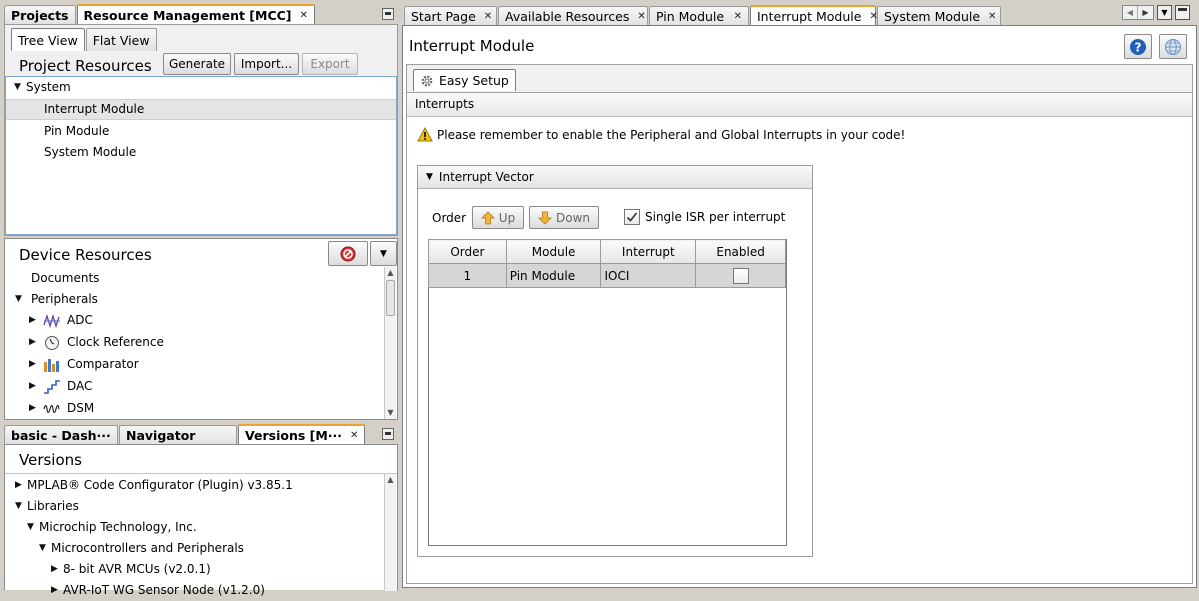 This screenshot has height=601, width=1199. I want to click on device-item-documents: Documents, so click(65, 278).